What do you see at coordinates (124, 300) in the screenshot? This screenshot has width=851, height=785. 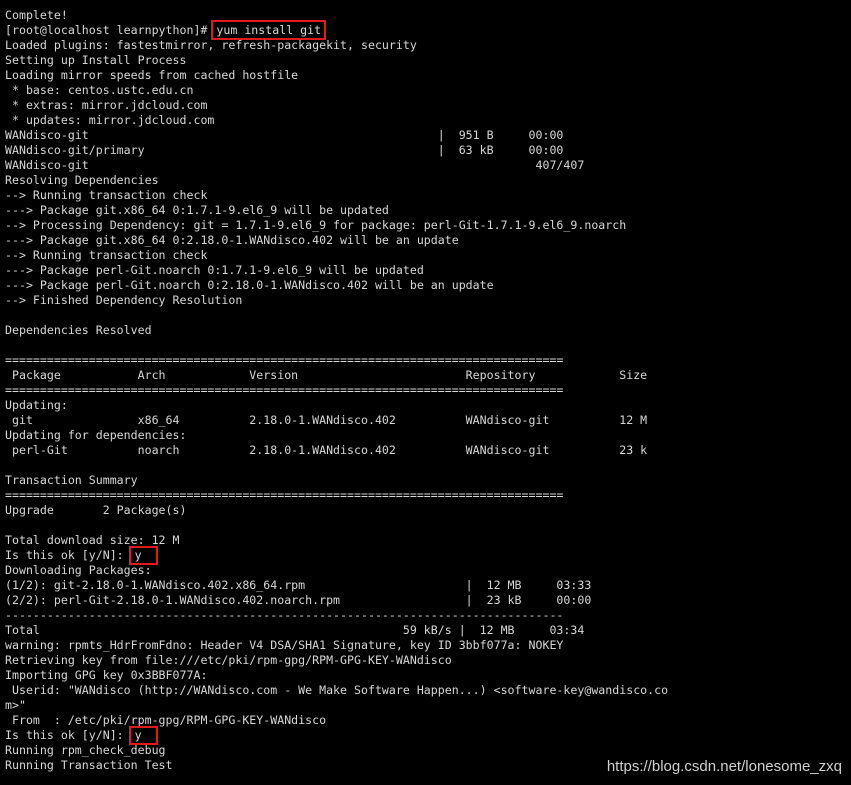 I see `terminal-line: --> Finished Dependency Resolution` at bounding box center [124, 300].